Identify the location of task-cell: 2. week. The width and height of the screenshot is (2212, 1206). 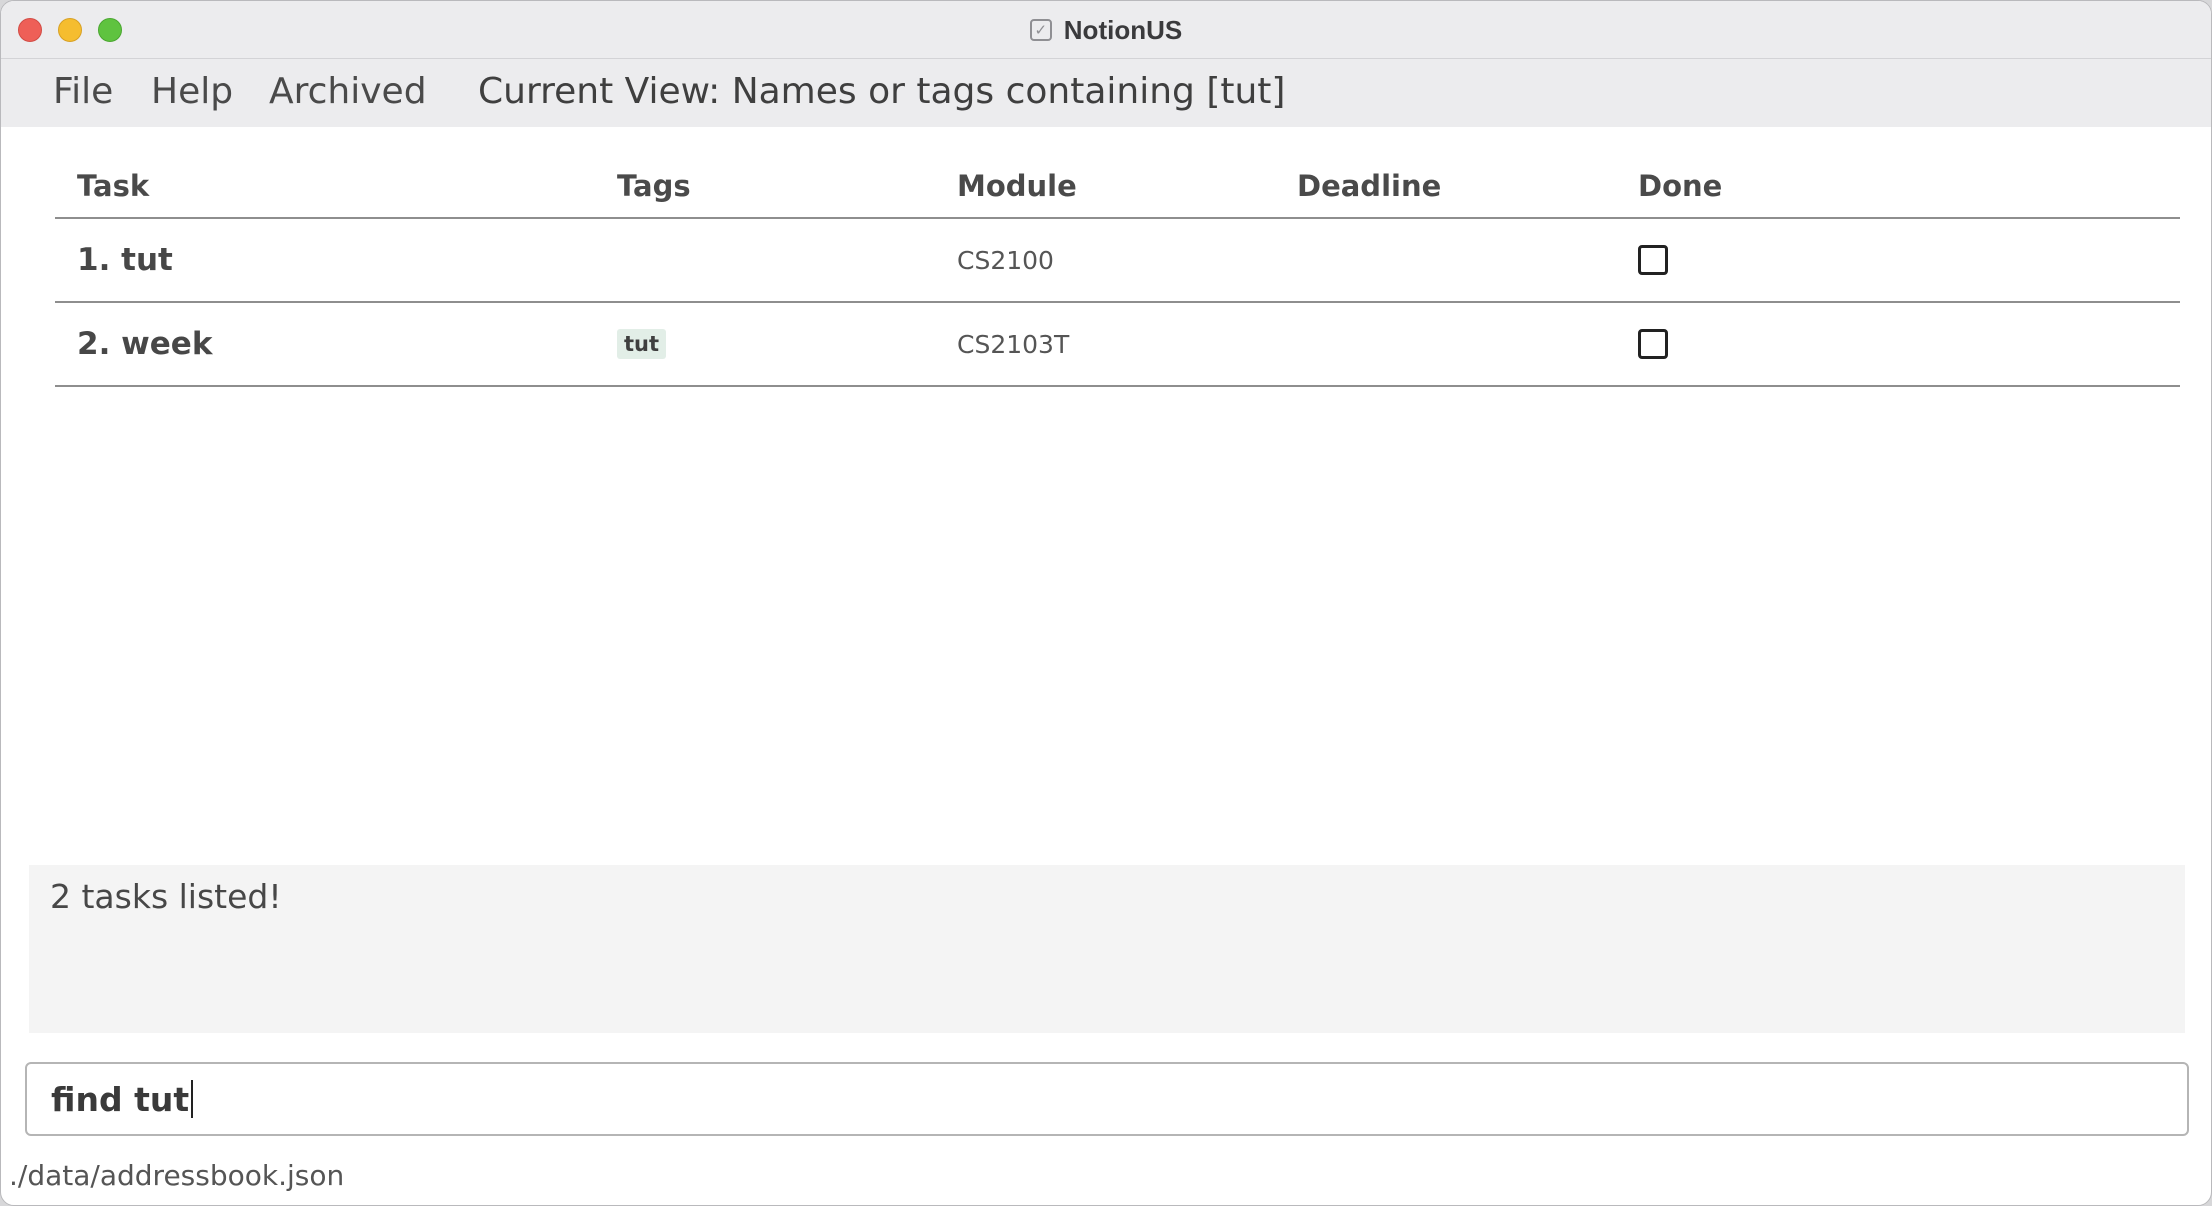
(144, 344).